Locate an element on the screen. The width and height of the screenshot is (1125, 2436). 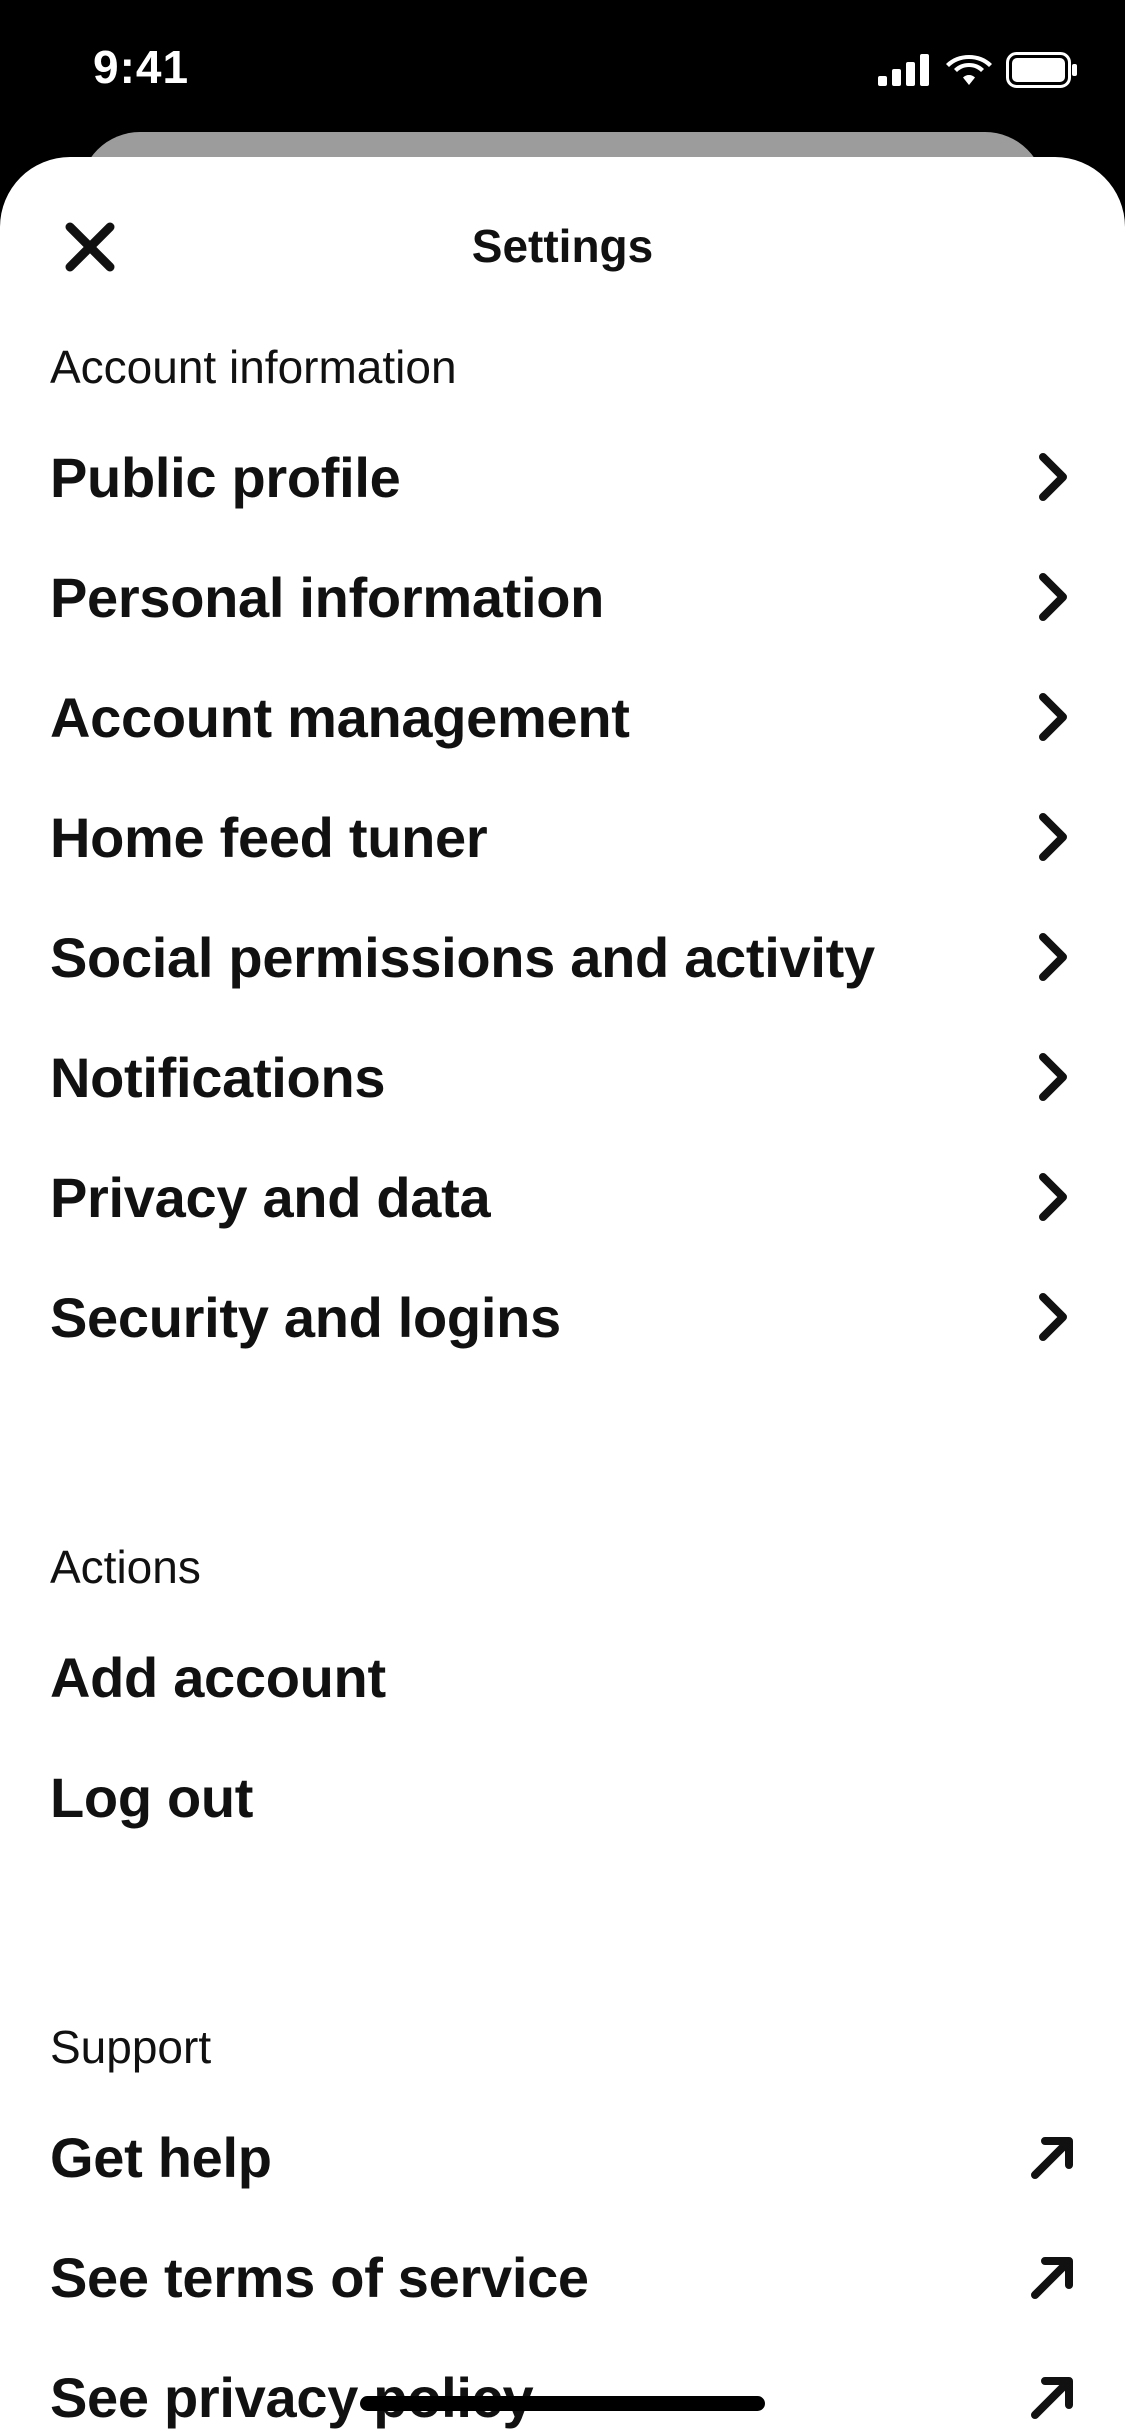
log-out-button: Log out is located at coordinates (564, 1797).